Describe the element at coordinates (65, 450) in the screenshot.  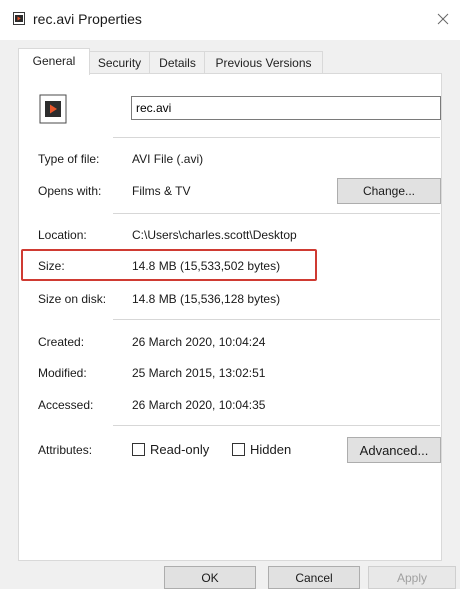
I see `attributes-label: Attributes:` at that location.